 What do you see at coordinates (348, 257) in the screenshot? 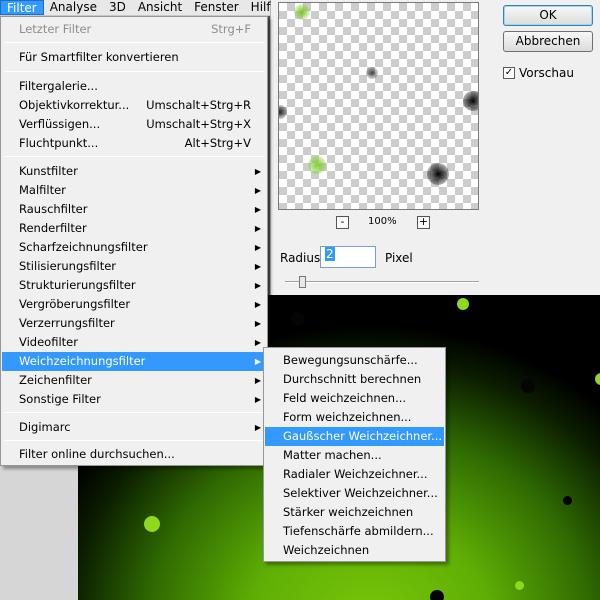
I see `radius-input: 2` at bounding box center [348, 257].